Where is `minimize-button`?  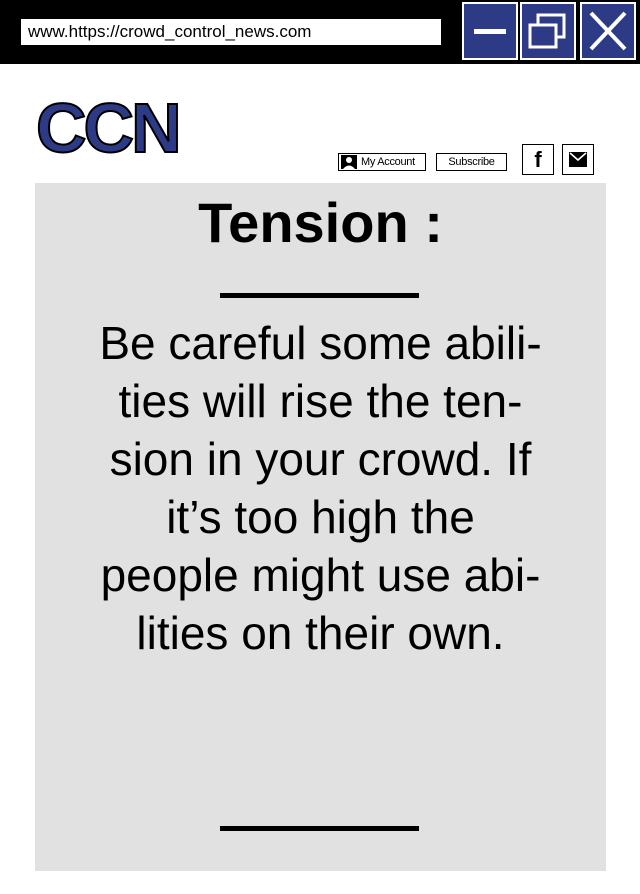
minimize-button is located at coordinates (490, 31).